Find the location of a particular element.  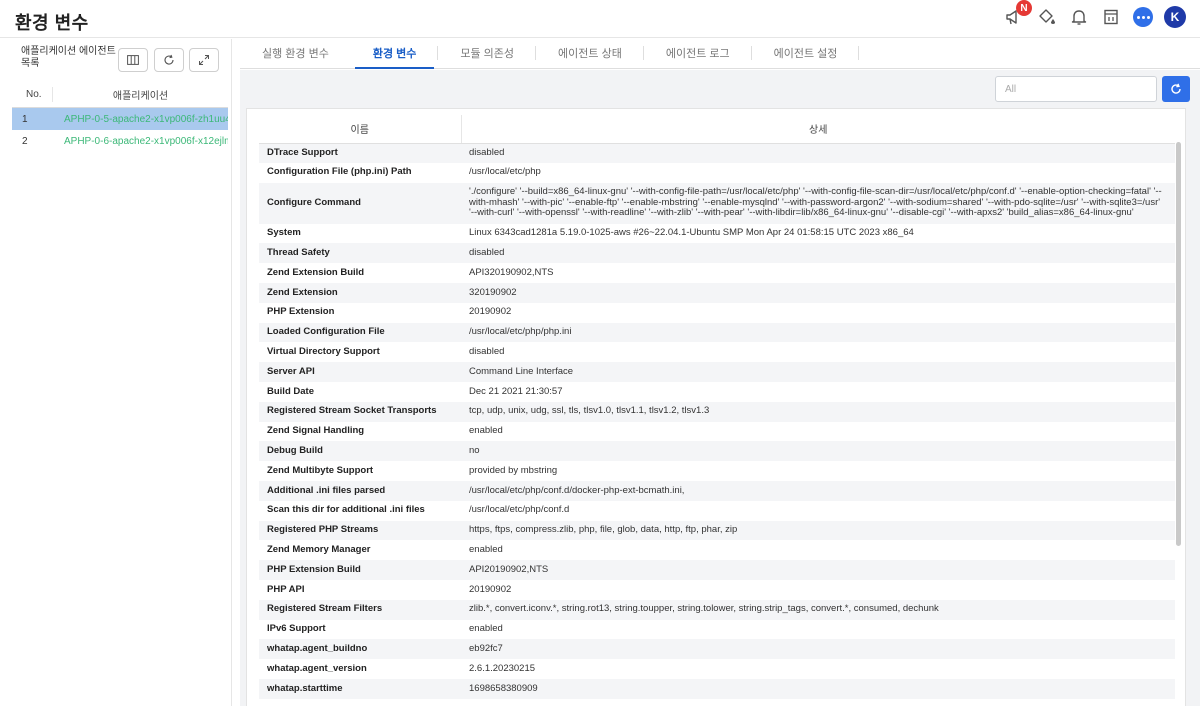

table-row: Virtual Directory Support disabled is located at coordinates (717, 352).